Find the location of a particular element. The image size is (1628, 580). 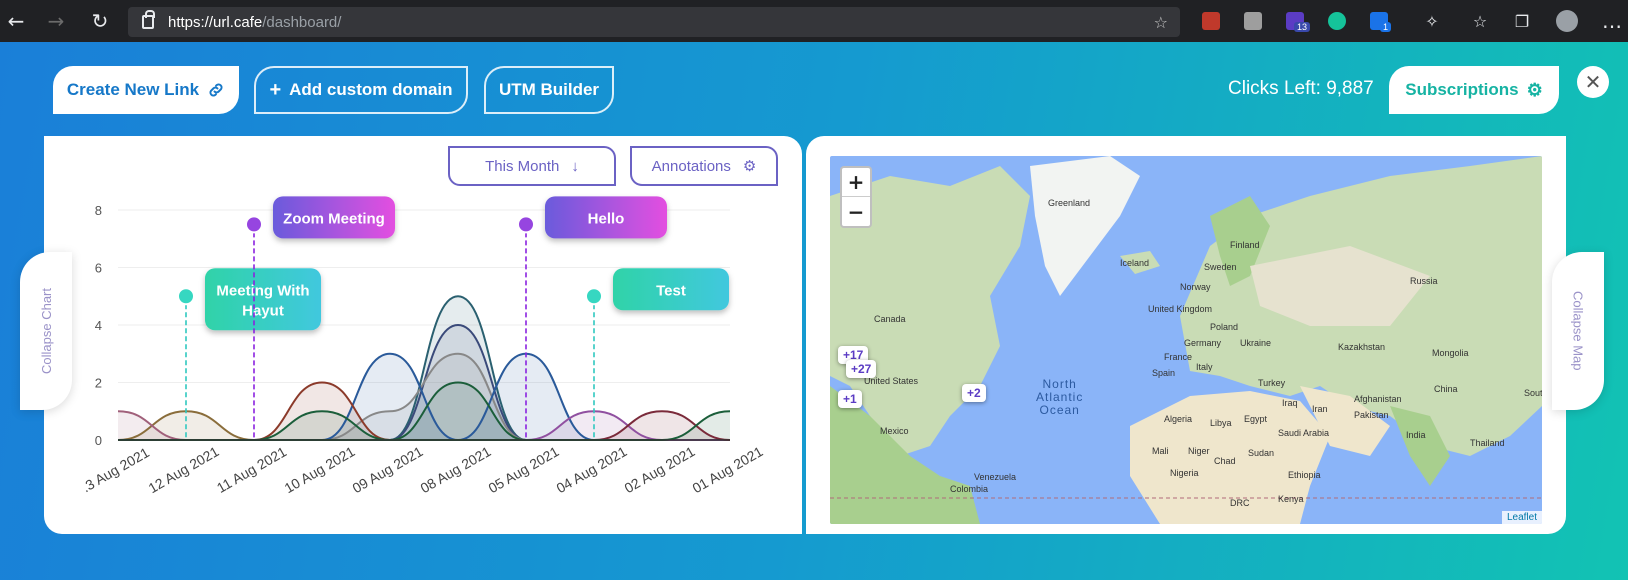

forward-arrow-icon: → is located at coordinates (56, 21).